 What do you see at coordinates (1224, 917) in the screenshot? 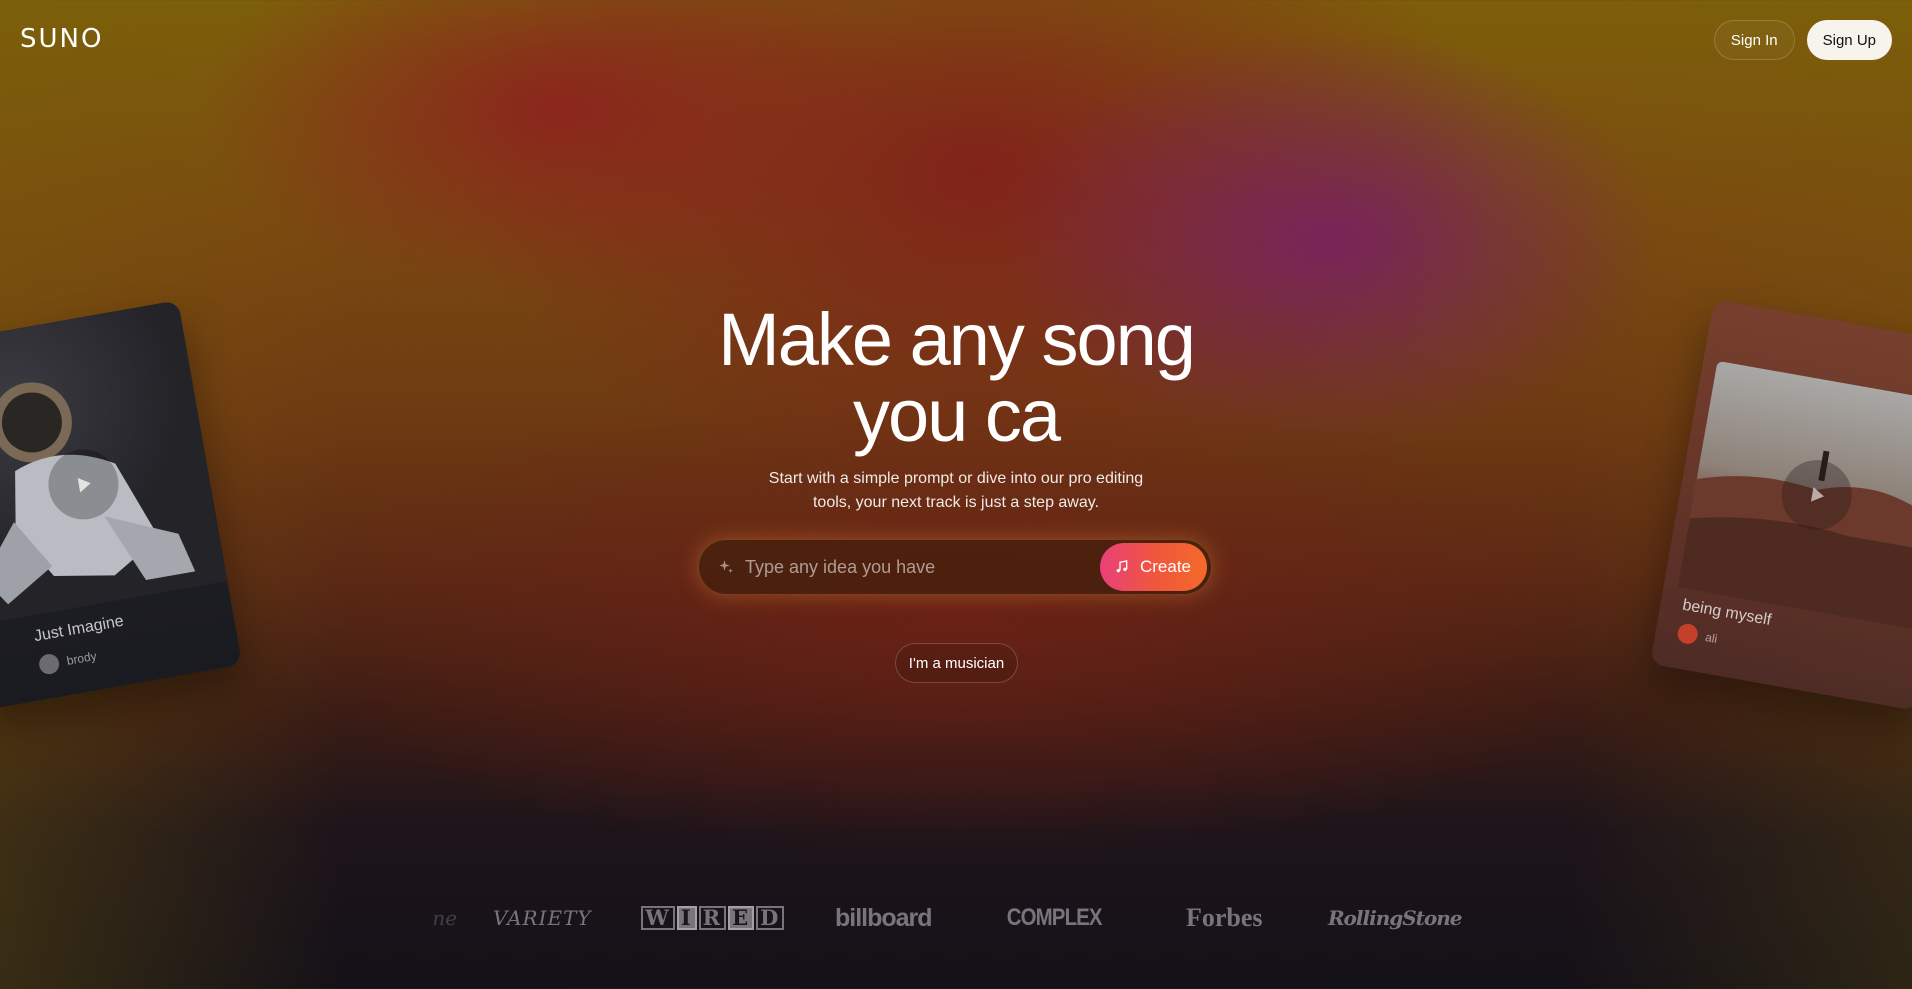
I see `press-logo-forbes: Forbes` at bounding box center [1224, 917].